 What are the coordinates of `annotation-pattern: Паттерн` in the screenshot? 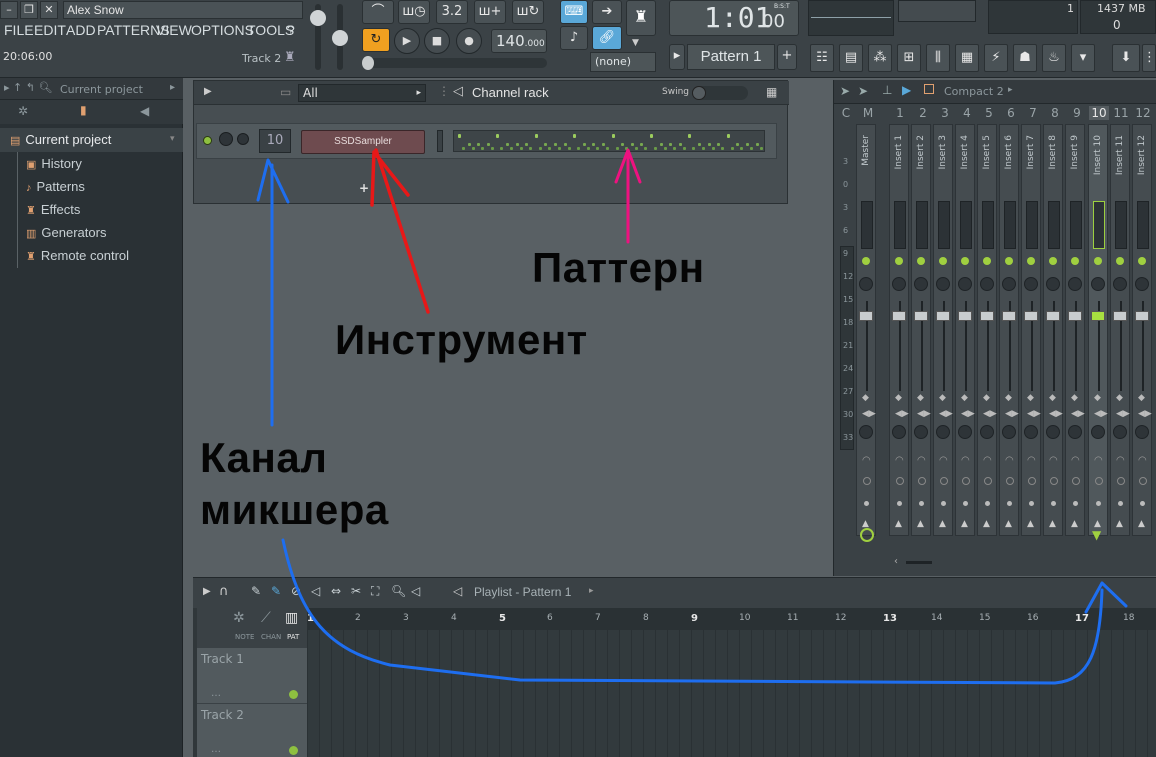 It's located at (618, 267).